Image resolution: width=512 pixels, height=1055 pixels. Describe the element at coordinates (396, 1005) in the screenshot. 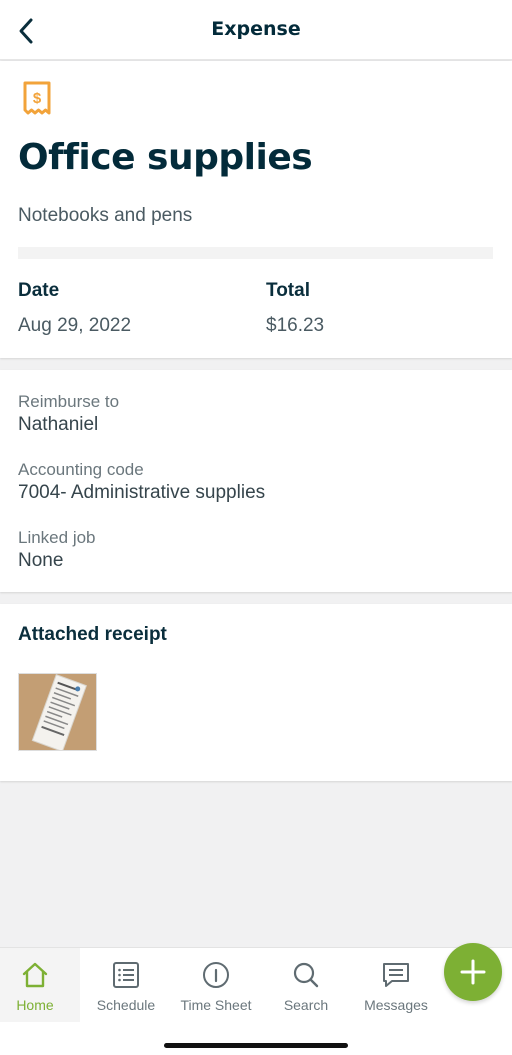

I see `tab-messages-label: Messages` at that location.